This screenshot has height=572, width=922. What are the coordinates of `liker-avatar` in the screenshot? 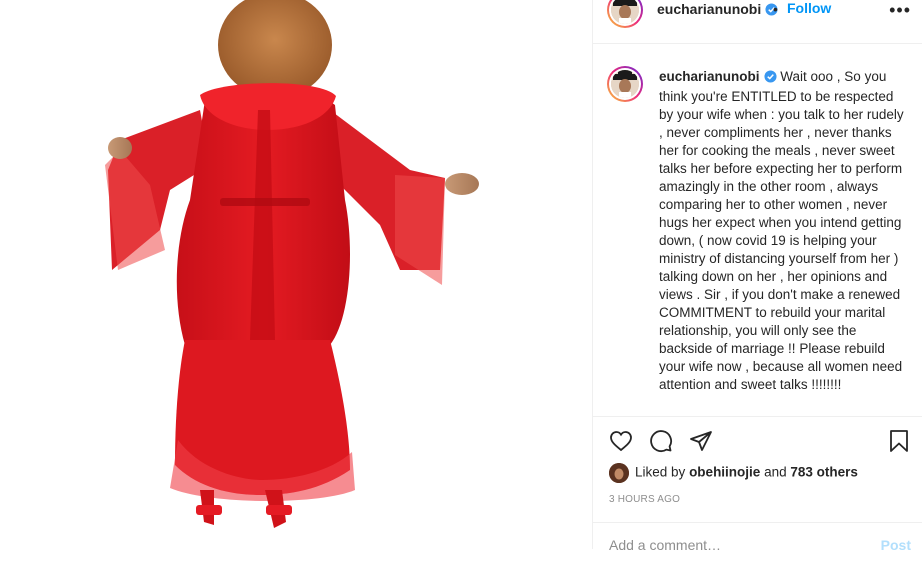 It's located at (619, 473).